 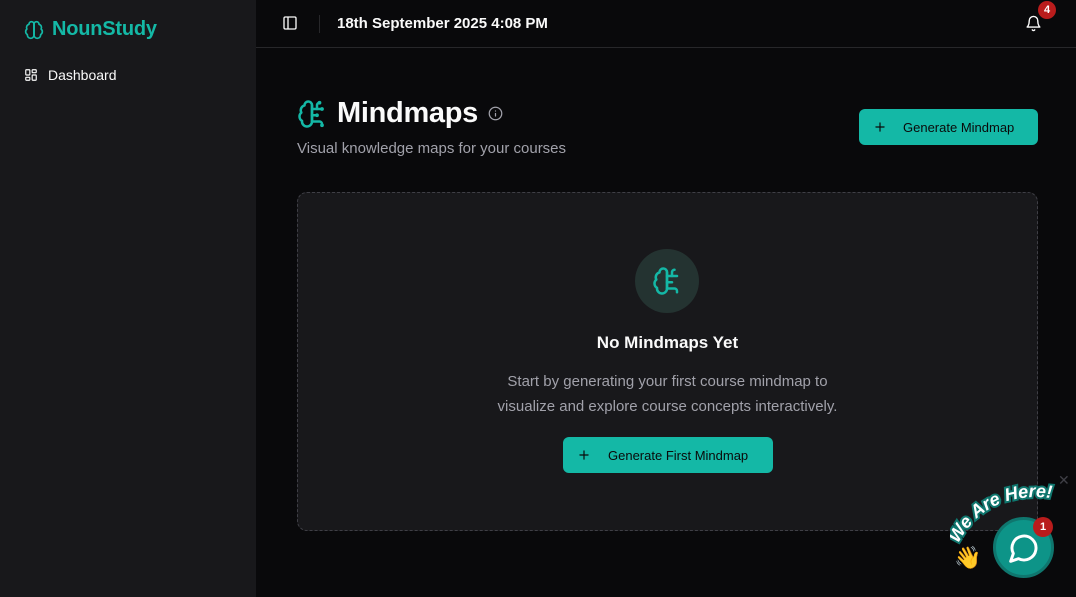 I want to click on generate-mindmap-button: Generate Mindmap, so click(x=948, y=127).